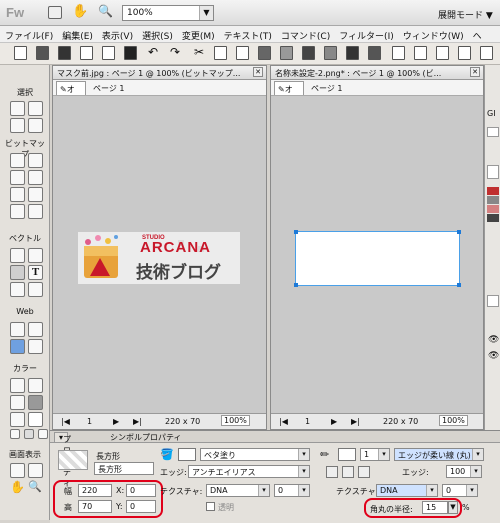 The width and height of the screenshot is (500, 523). Describe the element at coordinates (433, 34) in the screenshot. I see `menu-window: ウィンドウ(W)` at that location.